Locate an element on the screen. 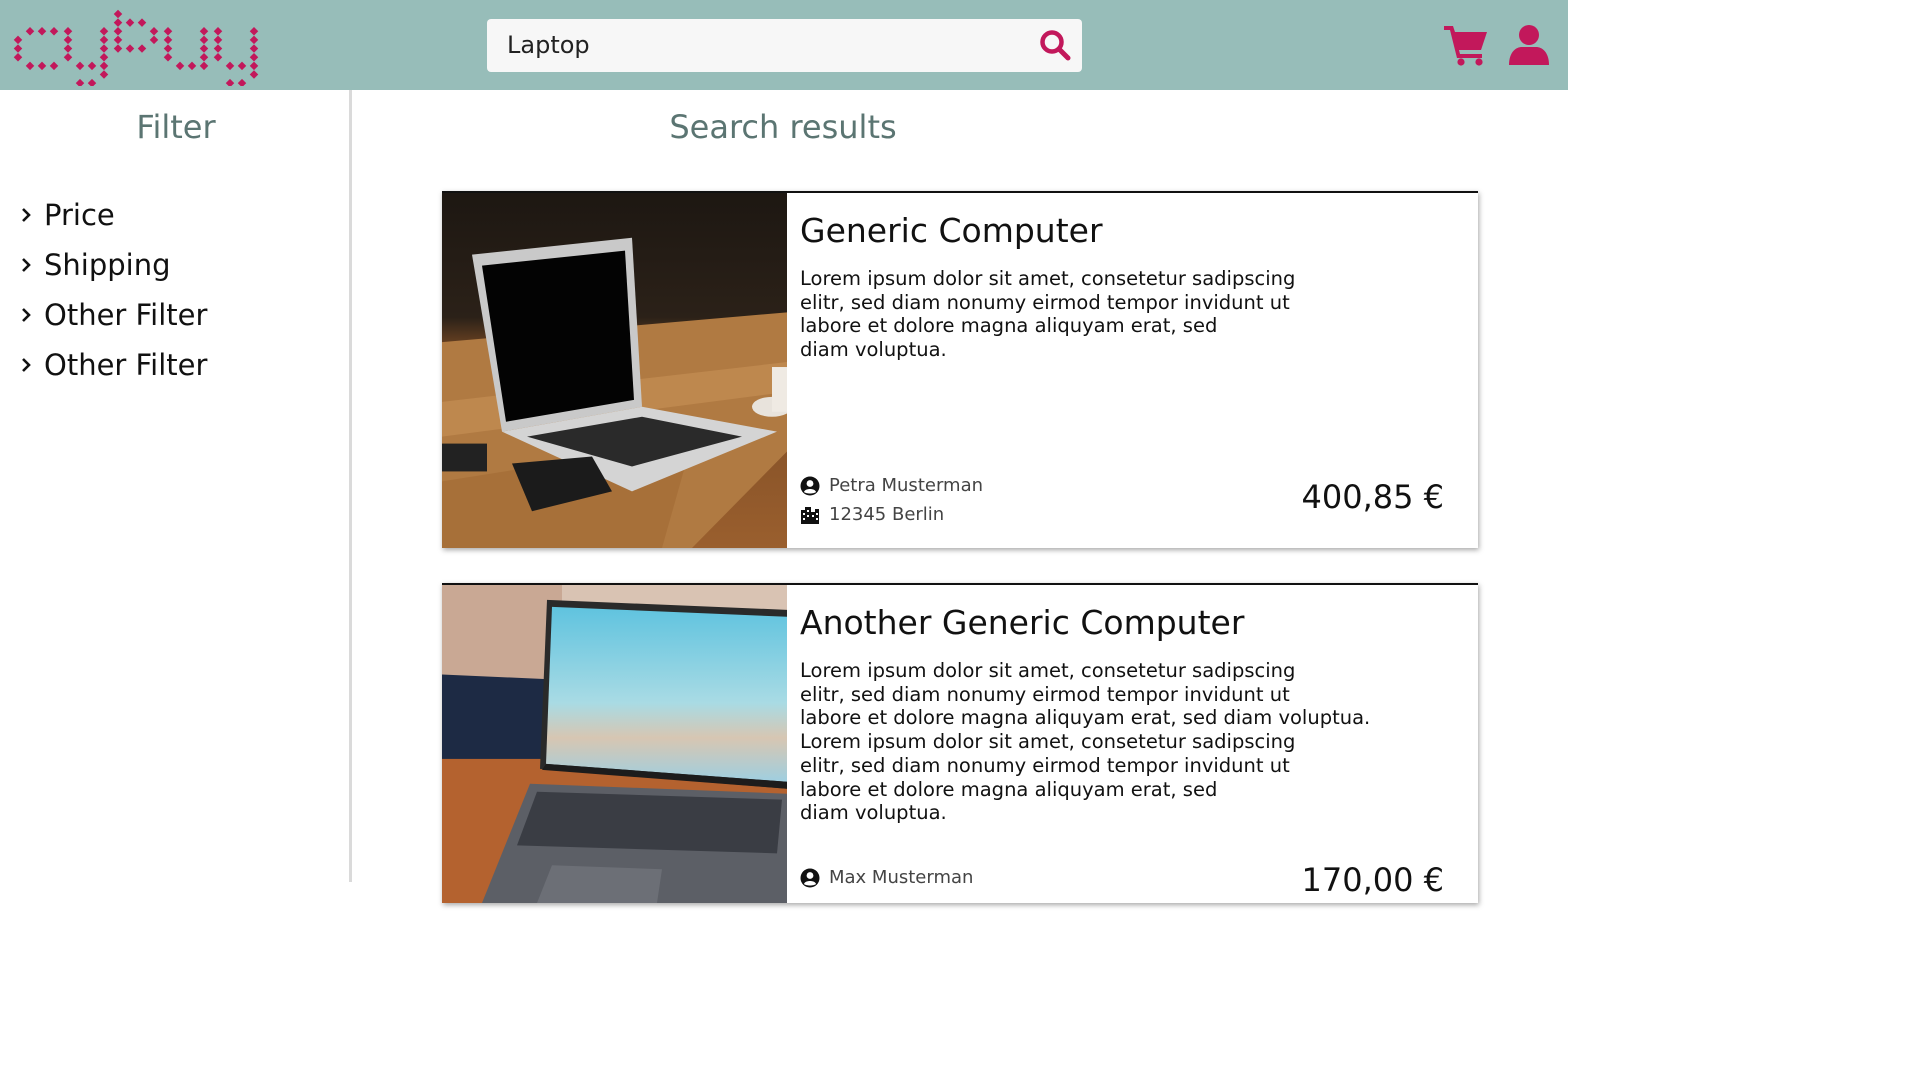  cart-icon is located at coordinates (1466, 45).